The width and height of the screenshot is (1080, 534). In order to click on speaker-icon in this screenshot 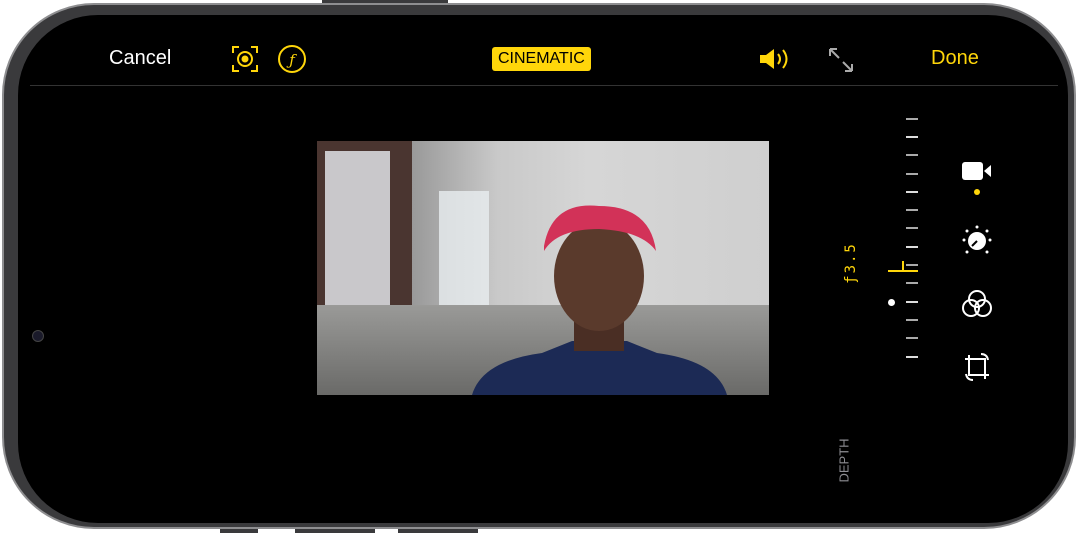, I will do `click(775, 59)`.